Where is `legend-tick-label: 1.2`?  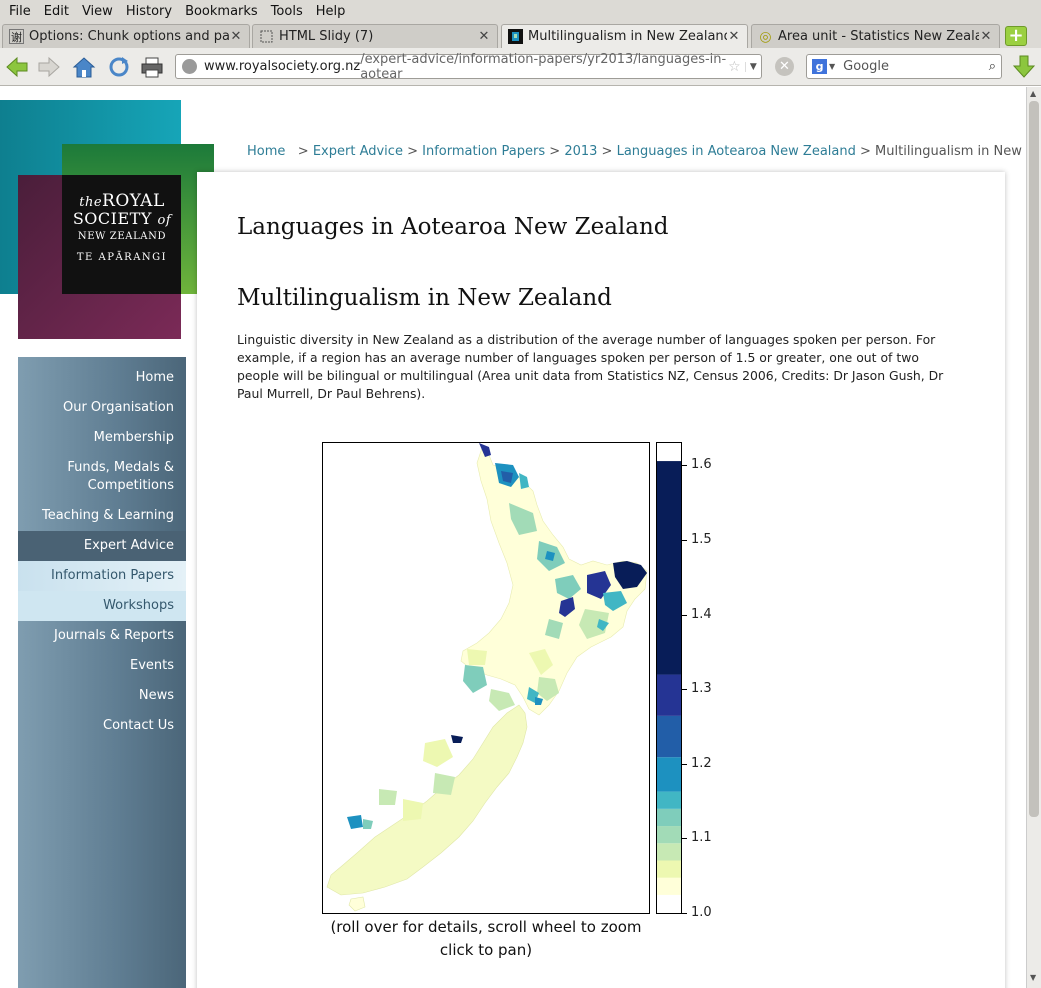 legend-tick-label: 1.2 is located at coordinates (697, 763).